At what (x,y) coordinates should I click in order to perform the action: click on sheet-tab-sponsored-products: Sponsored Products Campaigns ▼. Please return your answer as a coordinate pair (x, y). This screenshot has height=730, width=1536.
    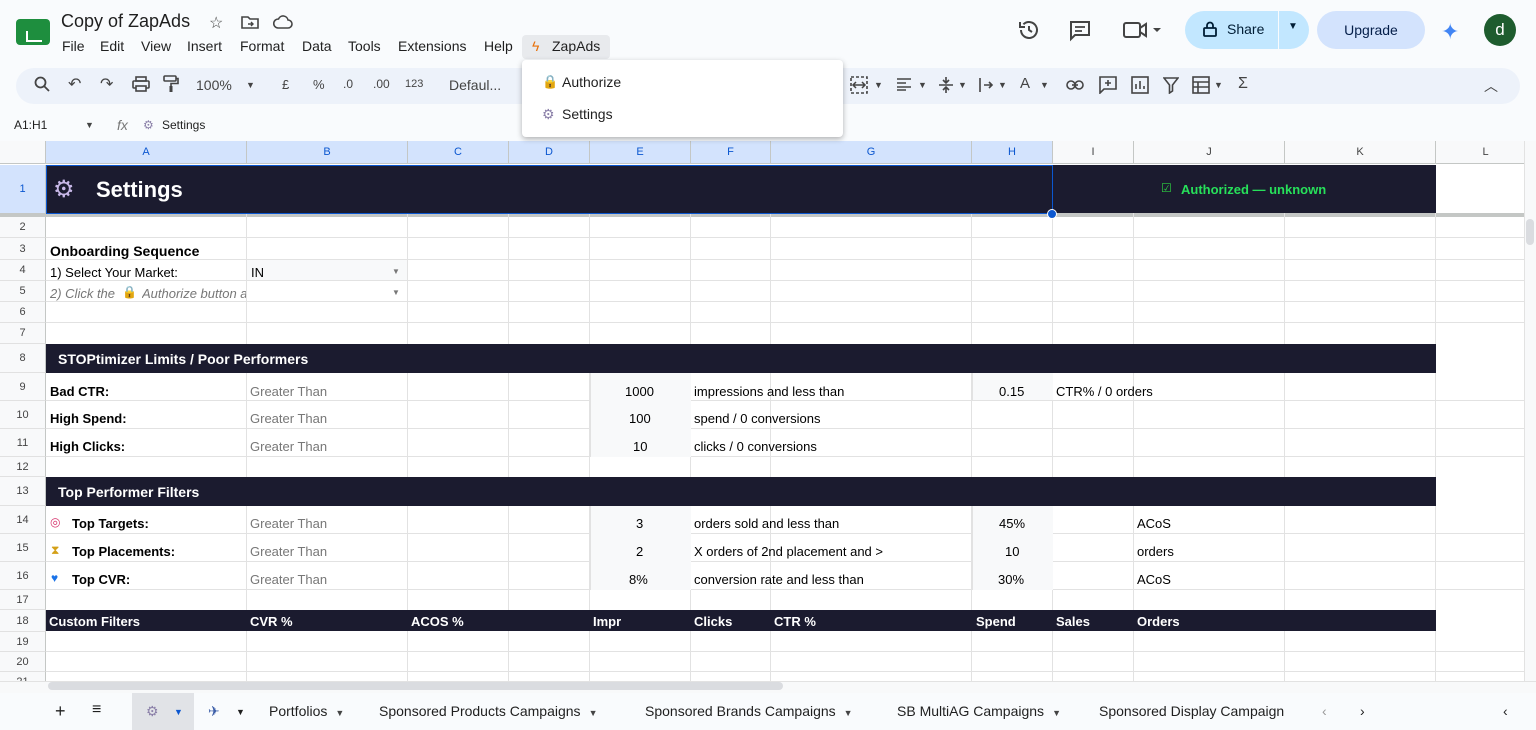
    Looking at the image, I should click on (488, 711).